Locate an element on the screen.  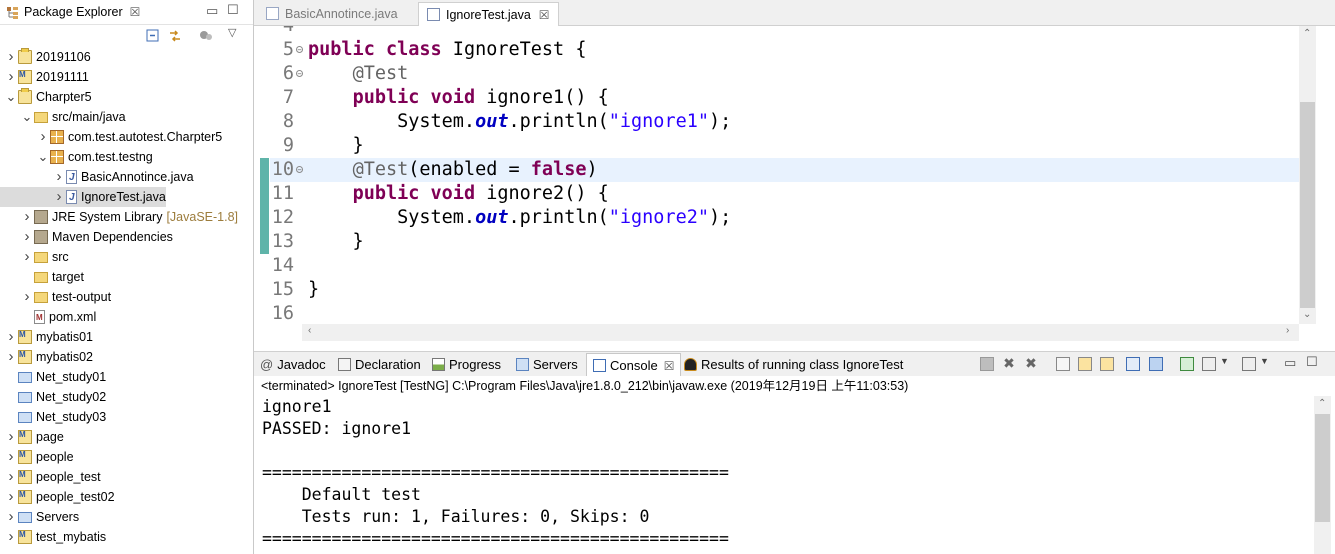
tree-item: › mybatis02 is located at coordinates (46, 356).